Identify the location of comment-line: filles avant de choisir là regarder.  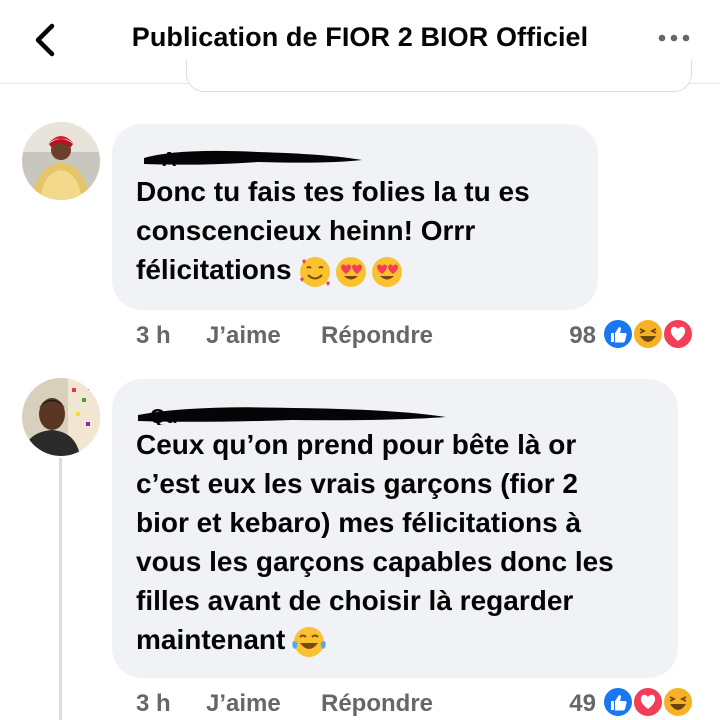
(355, 600).